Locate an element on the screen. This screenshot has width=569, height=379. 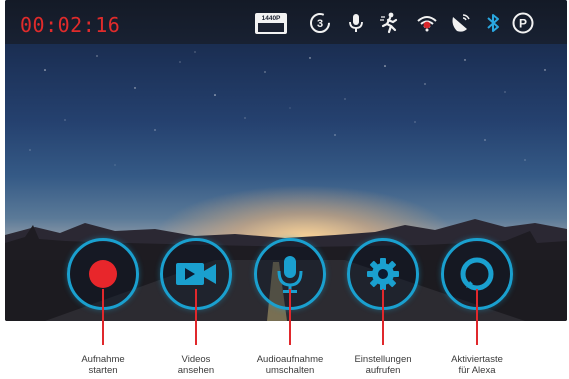
wifi-off-icon is located at coordinates (427, 24).